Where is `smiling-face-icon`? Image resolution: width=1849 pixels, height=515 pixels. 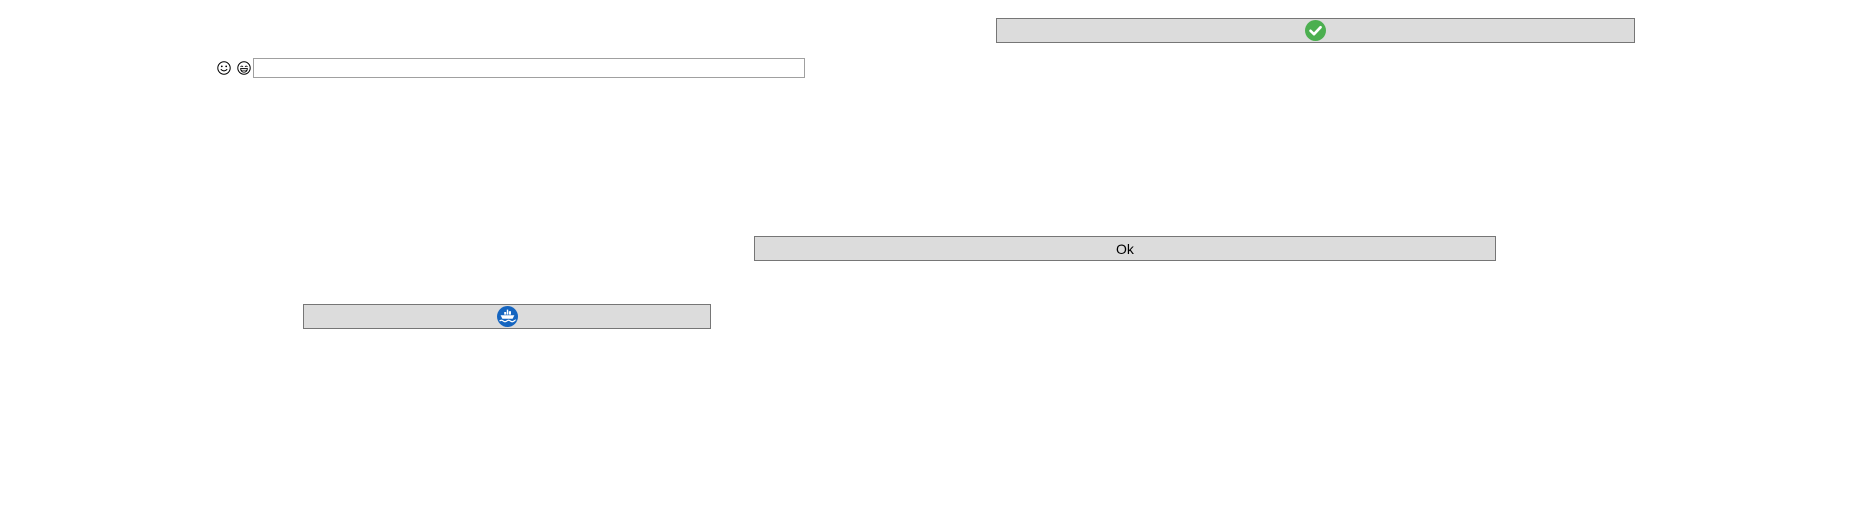 smiling-face-icon is located at coordinates (224, 68).